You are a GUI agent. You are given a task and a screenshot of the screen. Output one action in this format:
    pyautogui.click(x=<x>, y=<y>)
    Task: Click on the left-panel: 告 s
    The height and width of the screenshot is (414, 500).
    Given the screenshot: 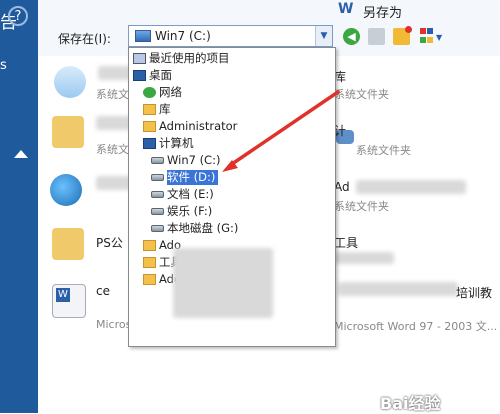 What is the action you would take?
    pyautogui.click(x=19, y=206)
    